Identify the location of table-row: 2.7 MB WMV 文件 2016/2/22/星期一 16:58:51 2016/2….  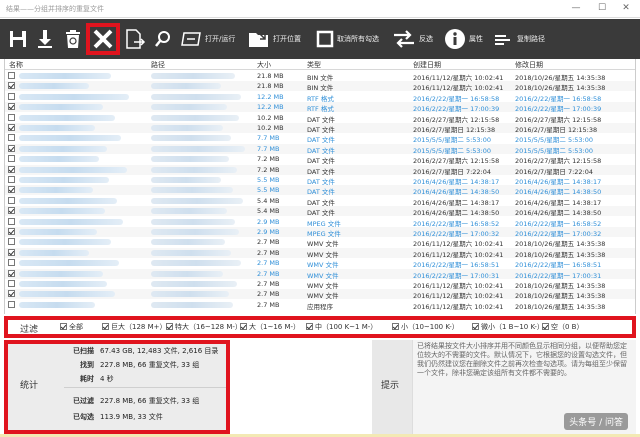
(320, 263).